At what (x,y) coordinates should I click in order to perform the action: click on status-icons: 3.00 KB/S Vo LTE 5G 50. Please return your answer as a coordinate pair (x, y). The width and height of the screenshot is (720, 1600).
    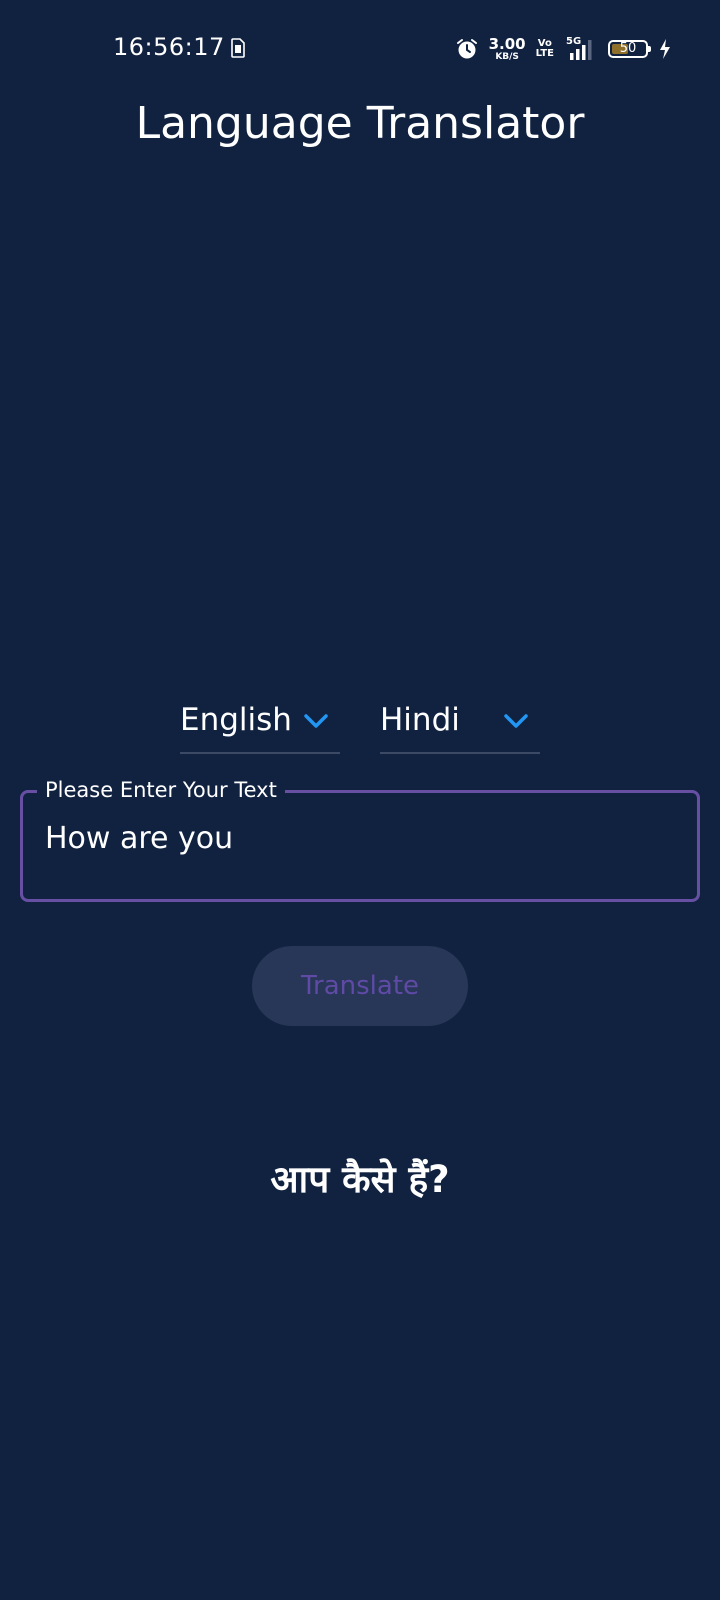
    Looking at the image, I should click on (563, 49).